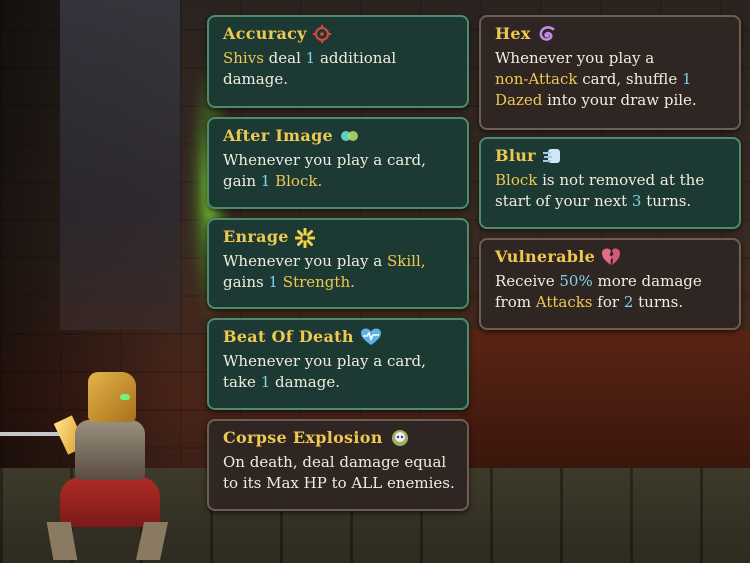  What do you see at coordinates (318, 282) in the screenshot?
I see `keyword-text: Strength.` at bounding box center [318, 282].